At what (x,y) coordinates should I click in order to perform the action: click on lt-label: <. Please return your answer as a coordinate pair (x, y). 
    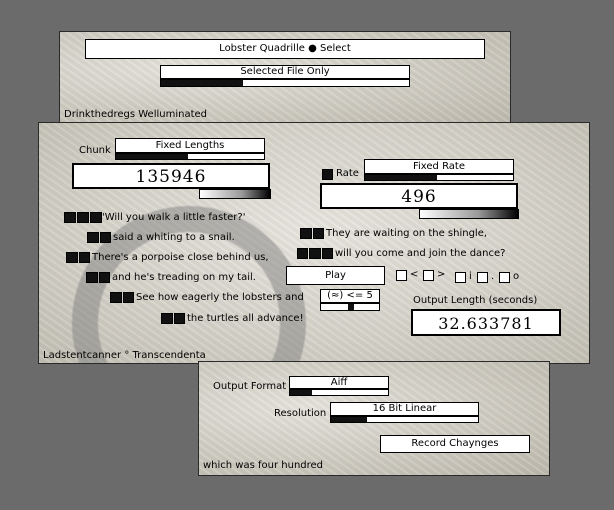
    Looking at the image, I should click on (414, 274).